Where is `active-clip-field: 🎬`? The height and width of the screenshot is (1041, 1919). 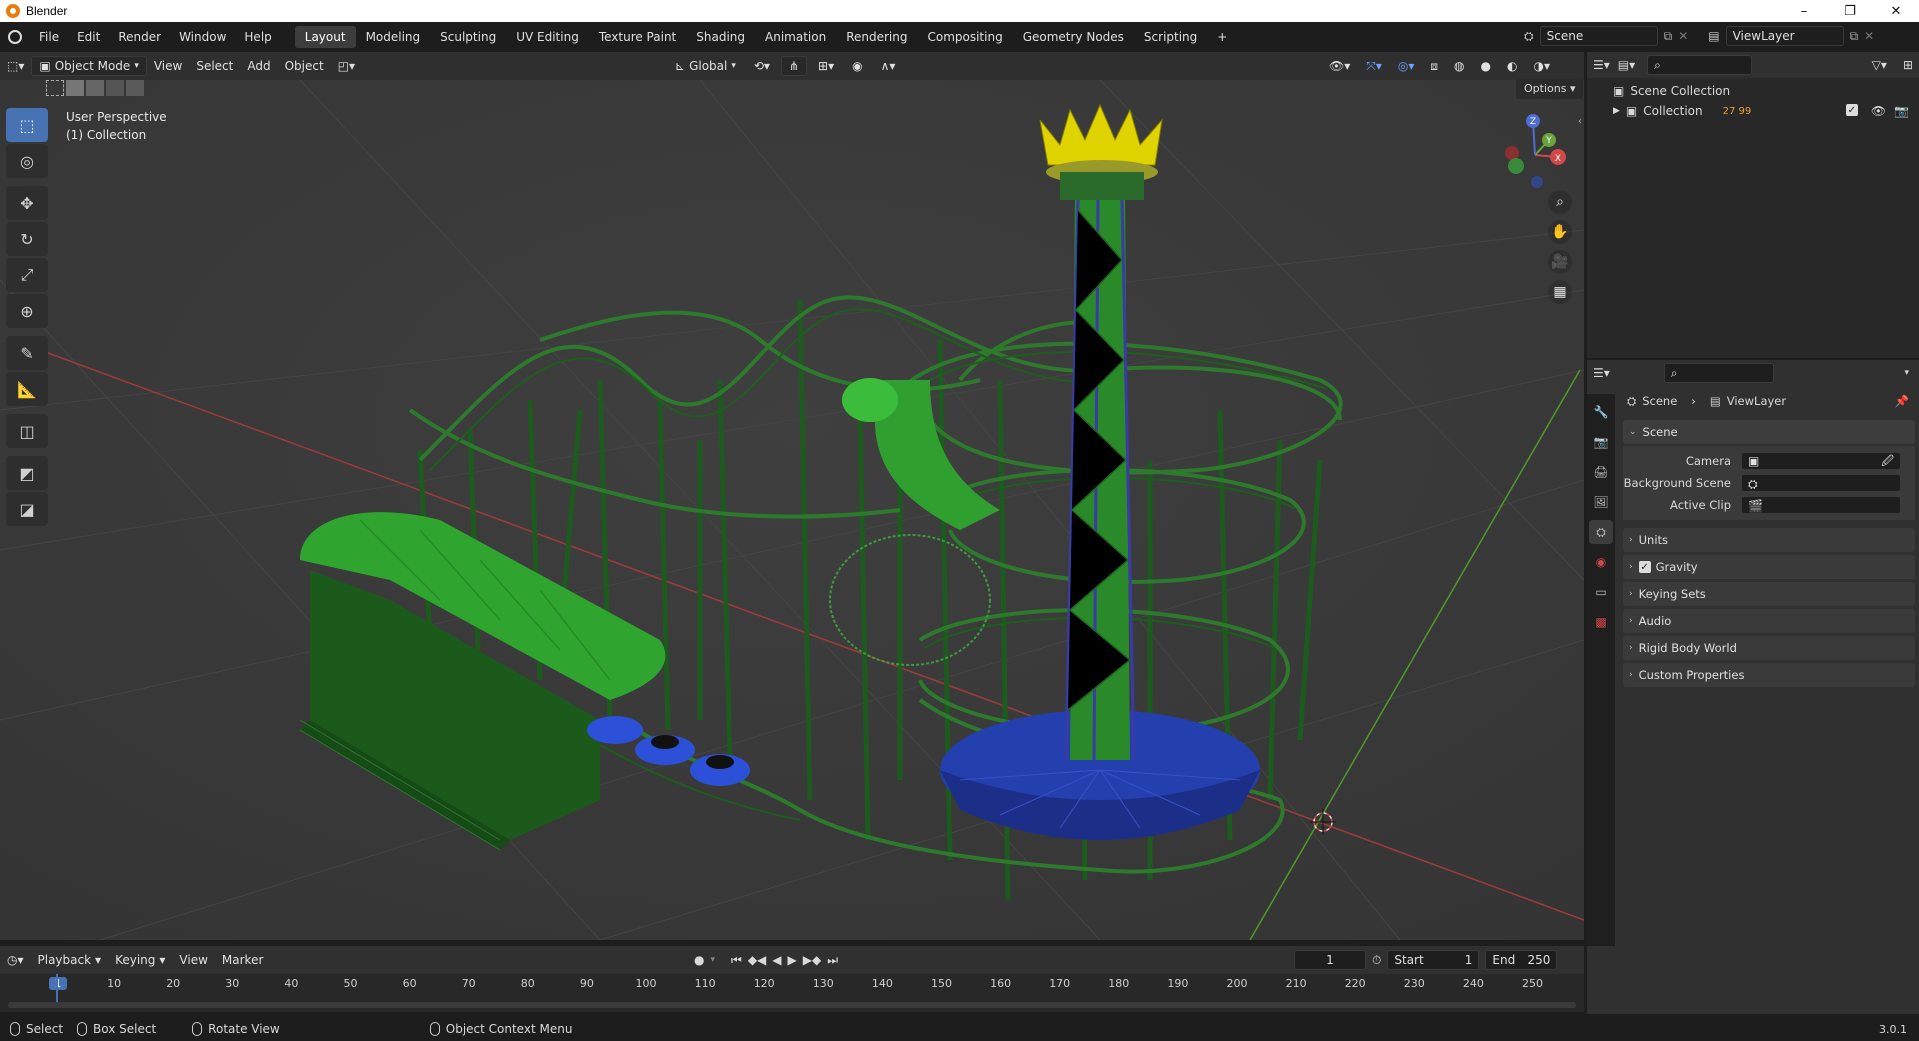 active-clip-field: 🎬 is located at coordinates (1821, 505).